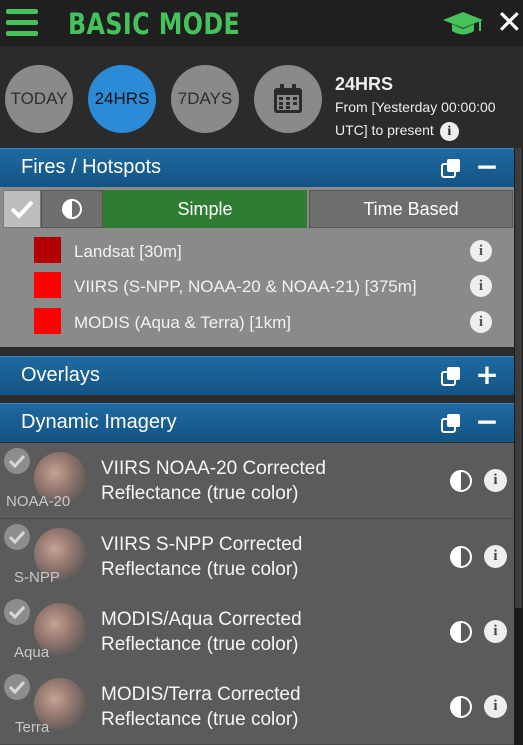 This screenshot has height=745, width=523. What do you see at coordinates (22, 23) in the screenshot?
I see `hamburger-menu-icon` at bounding box center [22, 23].